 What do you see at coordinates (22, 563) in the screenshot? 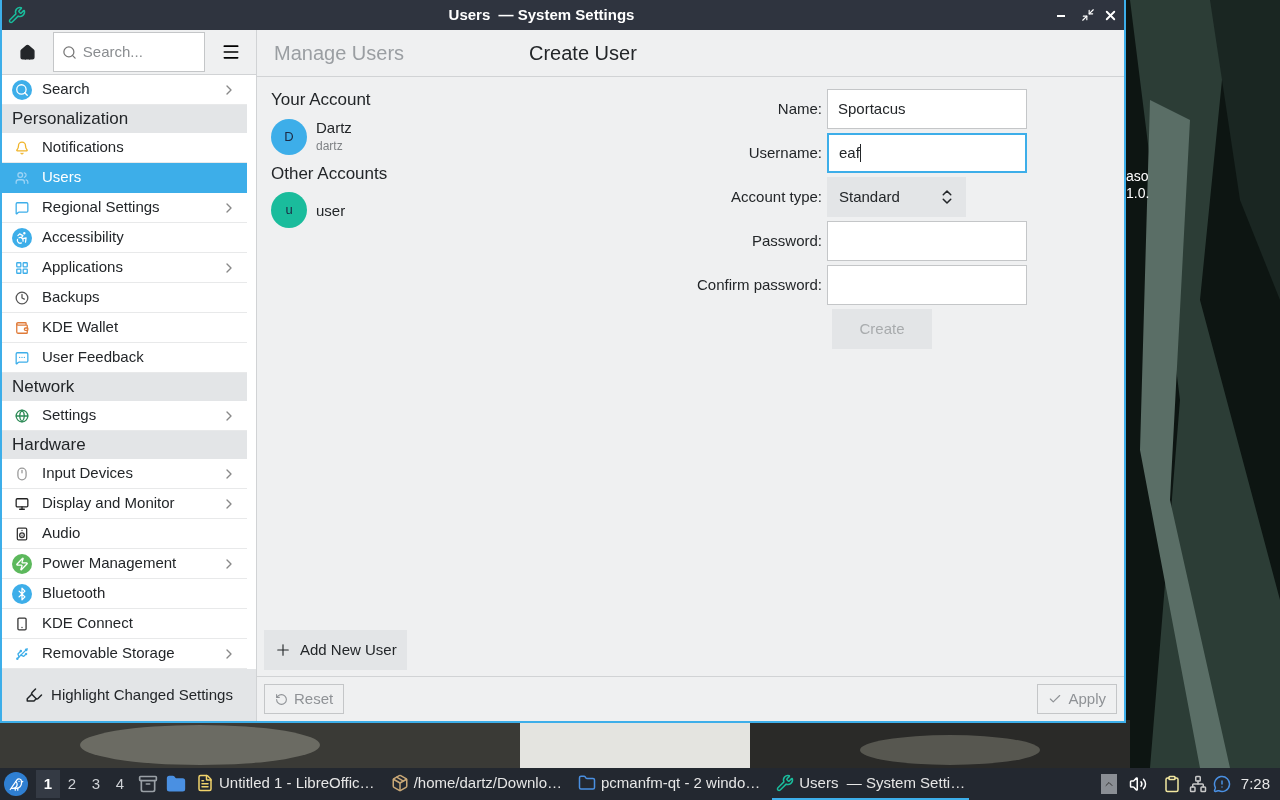
I see `lightning-icon` at bounding box center [22, 563].